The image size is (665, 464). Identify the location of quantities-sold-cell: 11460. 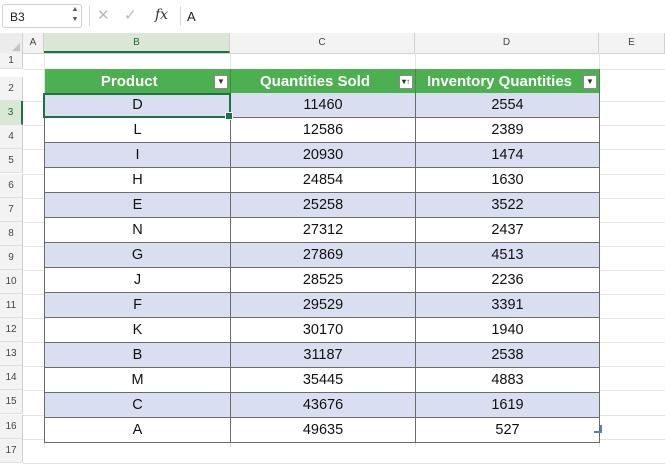
(323, 105).